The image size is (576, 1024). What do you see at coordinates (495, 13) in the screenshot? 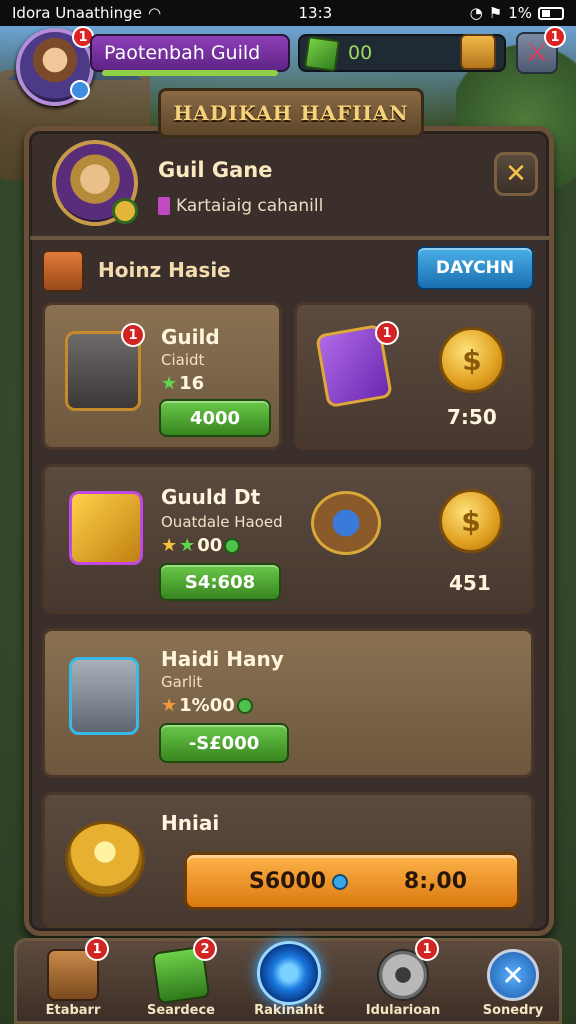
I see `signal-icon: ⚑` at bounding box center [495, 13].